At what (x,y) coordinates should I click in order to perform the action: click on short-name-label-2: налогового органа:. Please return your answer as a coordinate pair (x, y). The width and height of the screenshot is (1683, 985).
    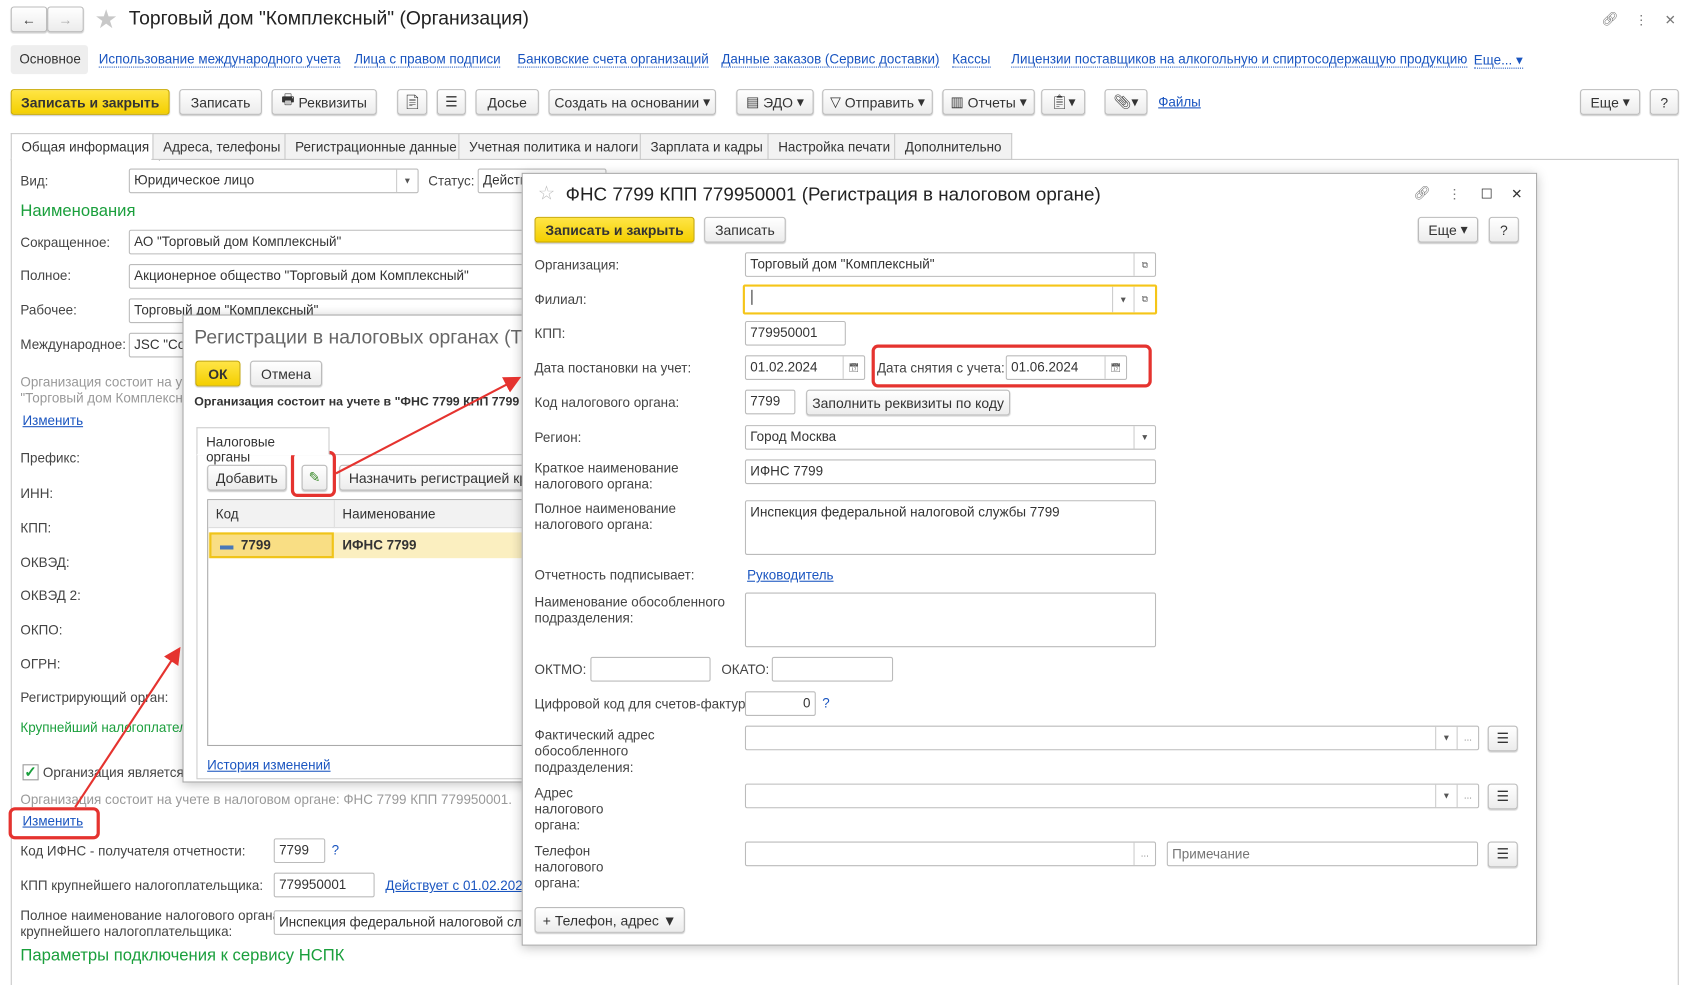
    Looking at the image, I should click on (593, 484).